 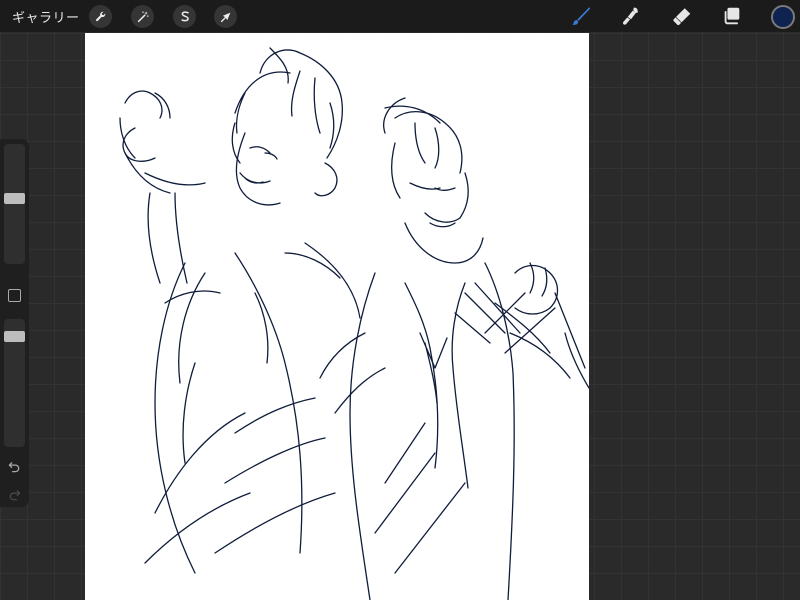 What do you see at coordinates (783, 17) in the screenshot?
I see `color-picker-button` at bounding box center [783, 17].